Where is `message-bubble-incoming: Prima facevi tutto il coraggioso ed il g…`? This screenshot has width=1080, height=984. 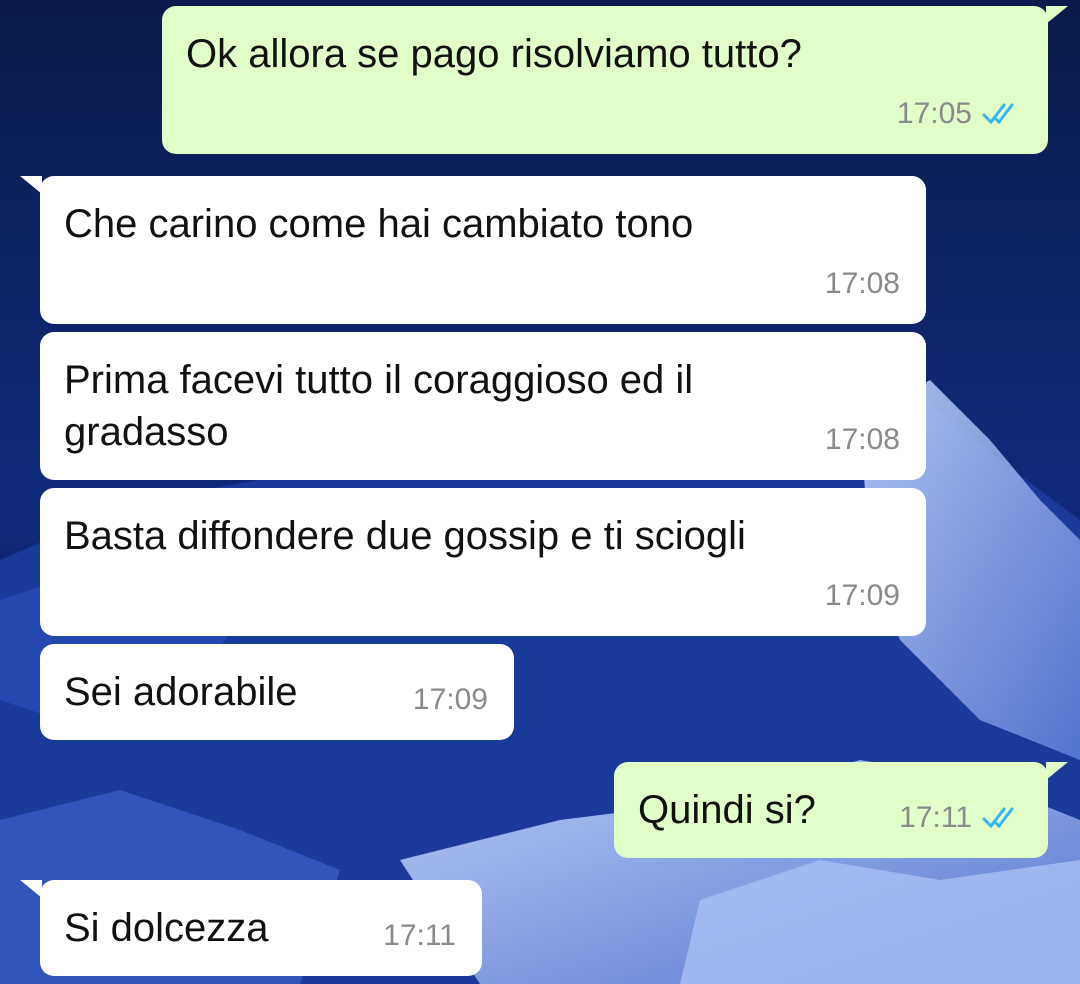 message-bubble-incoming: Prima facevi tutto il coraggioso ed il g… is located at coordinates (483, 406).